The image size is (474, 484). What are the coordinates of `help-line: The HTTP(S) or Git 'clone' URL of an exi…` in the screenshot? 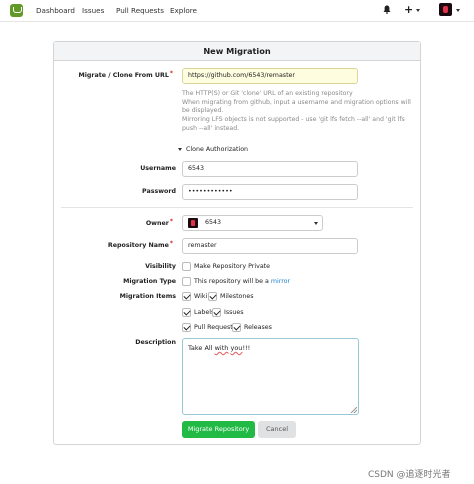 It's located at (267, 93).